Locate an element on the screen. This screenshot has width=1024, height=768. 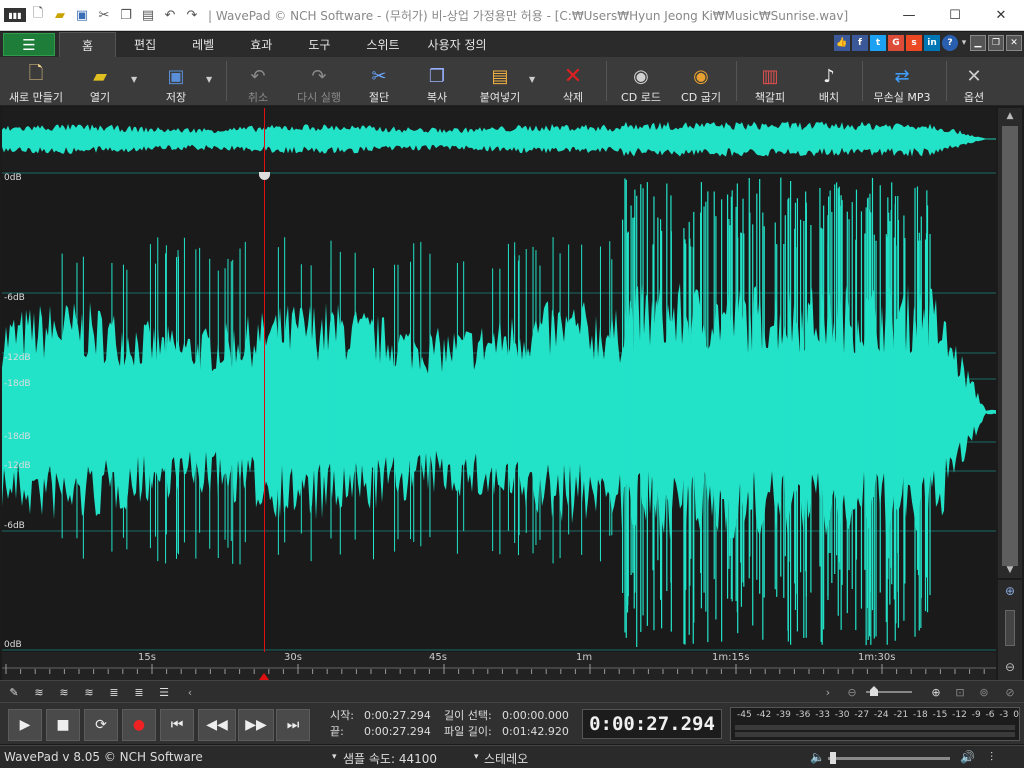
googleplus-icon: G is located at coordinates (896, 43).